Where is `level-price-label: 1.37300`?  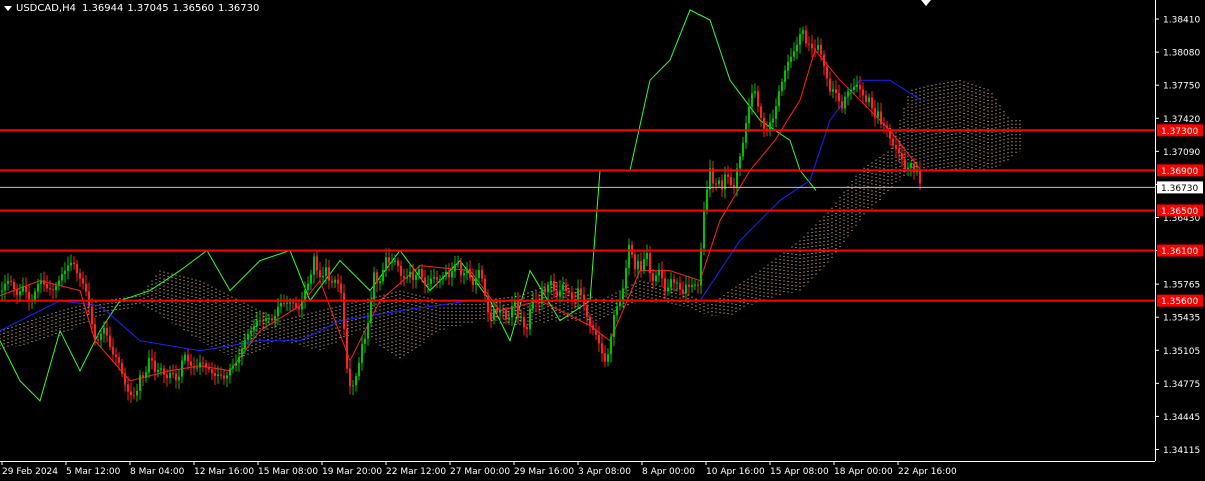 level-price-label: 1.37300 is located at coordinates (1179, 132).